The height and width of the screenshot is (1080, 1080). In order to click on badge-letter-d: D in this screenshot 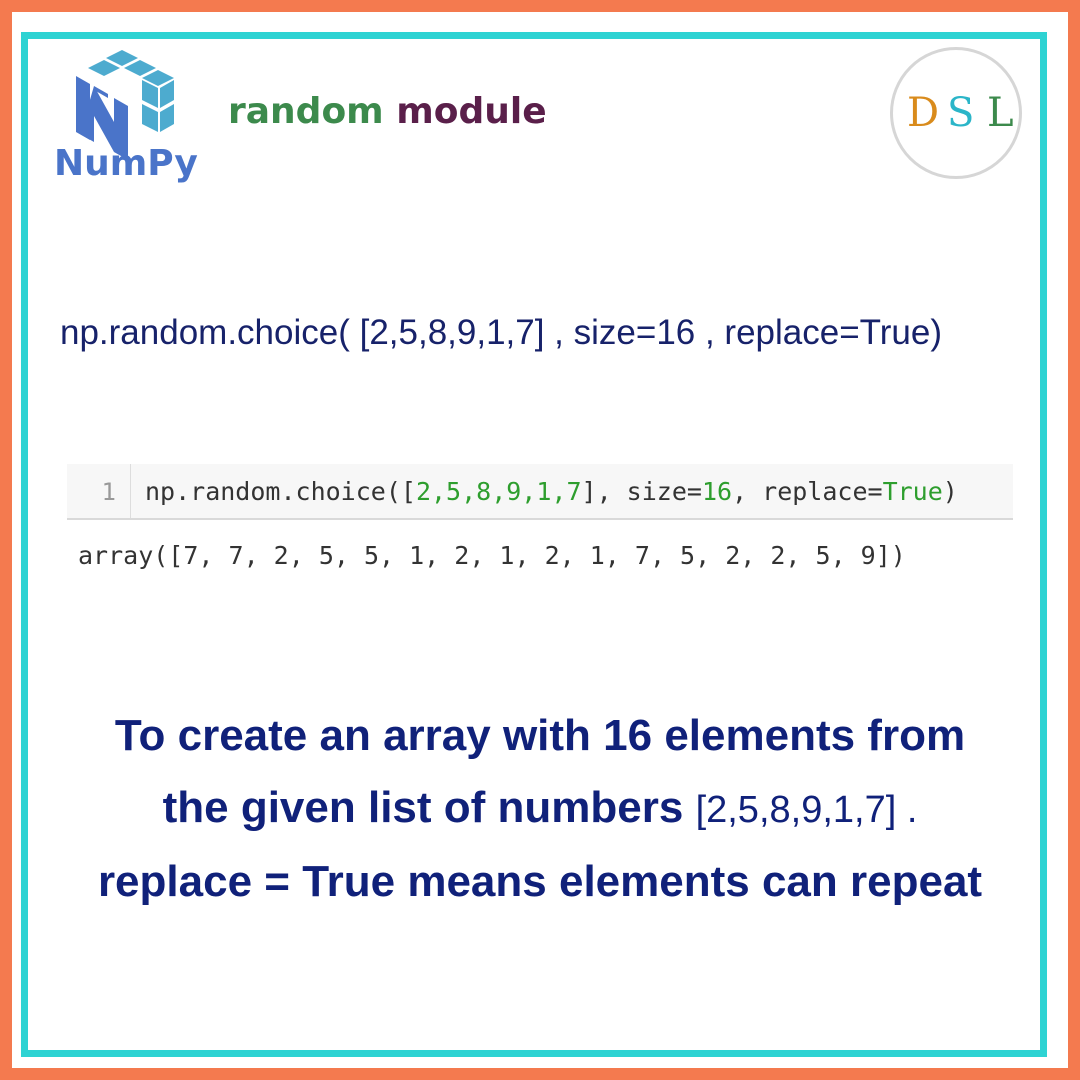, I will do `click(923, 113)`.